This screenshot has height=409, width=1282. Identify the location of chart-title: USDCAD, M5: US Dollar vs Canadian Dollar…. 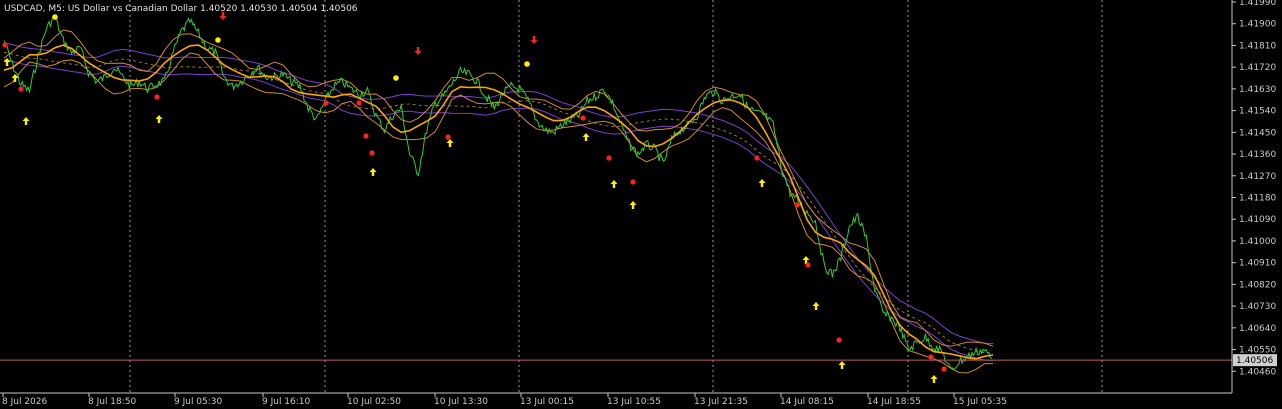
(181, 9).